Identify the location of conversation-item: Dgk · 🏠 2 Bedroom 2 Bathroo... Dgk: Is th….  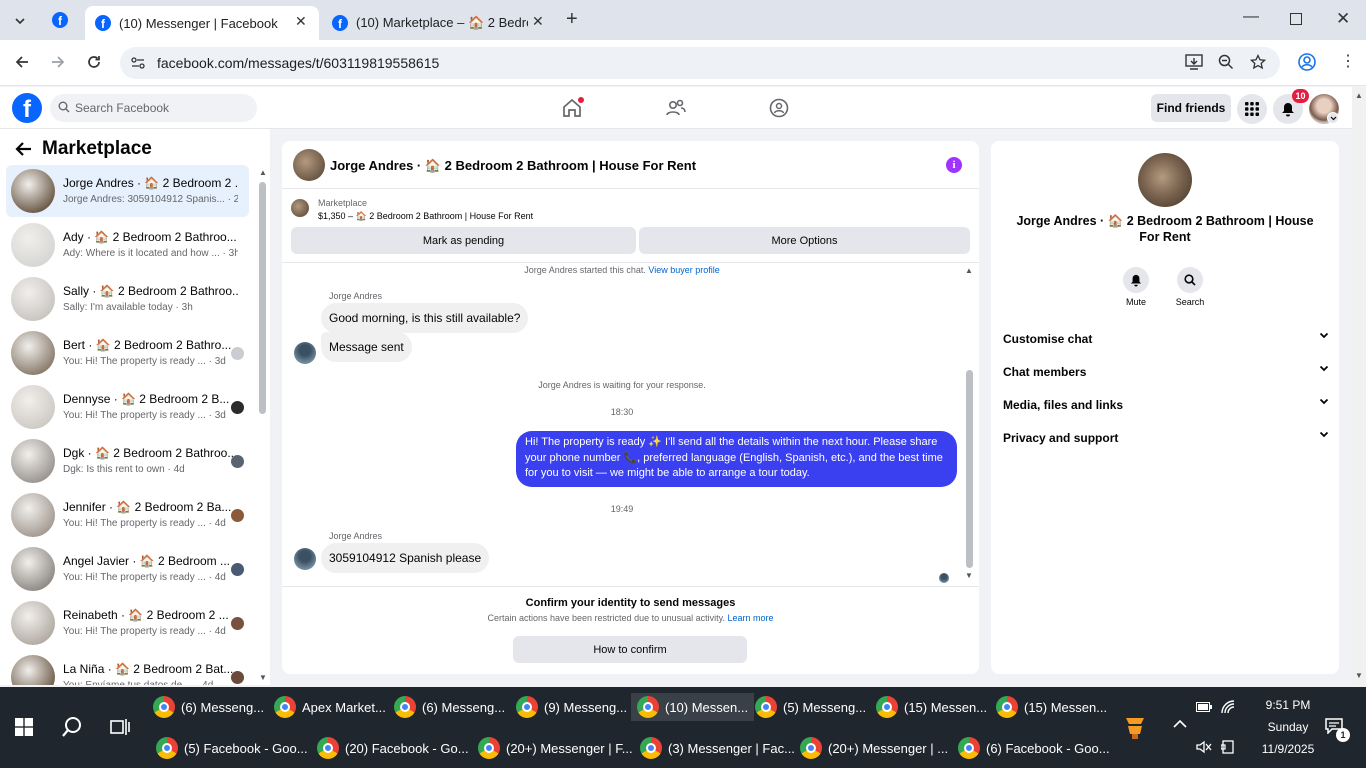
(127, 461).